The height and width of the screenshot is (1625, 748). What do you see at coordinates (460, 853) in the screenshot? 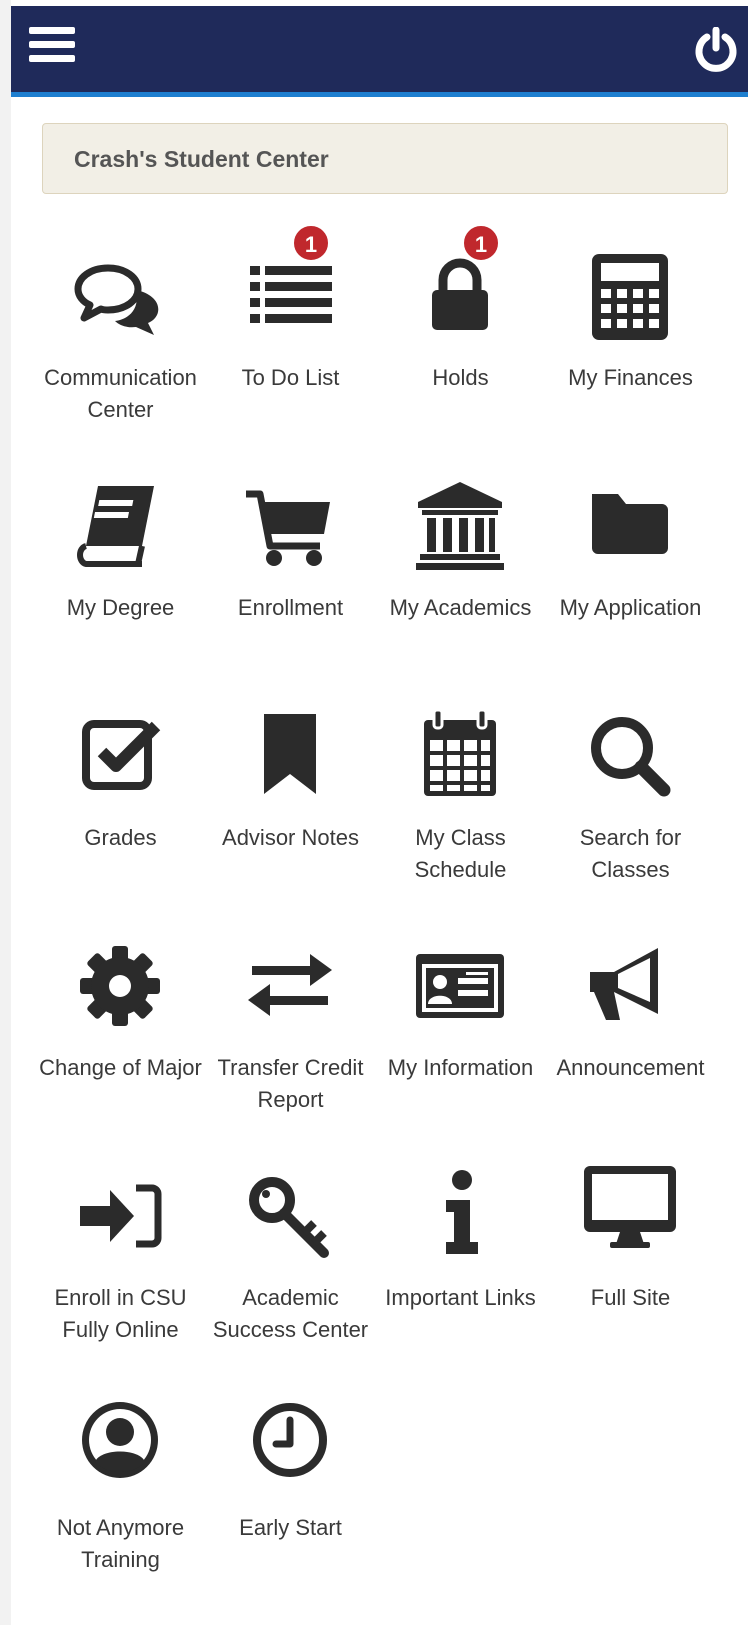
I see `tile-label: My Class Schedule` at bounding box center [460, 853].